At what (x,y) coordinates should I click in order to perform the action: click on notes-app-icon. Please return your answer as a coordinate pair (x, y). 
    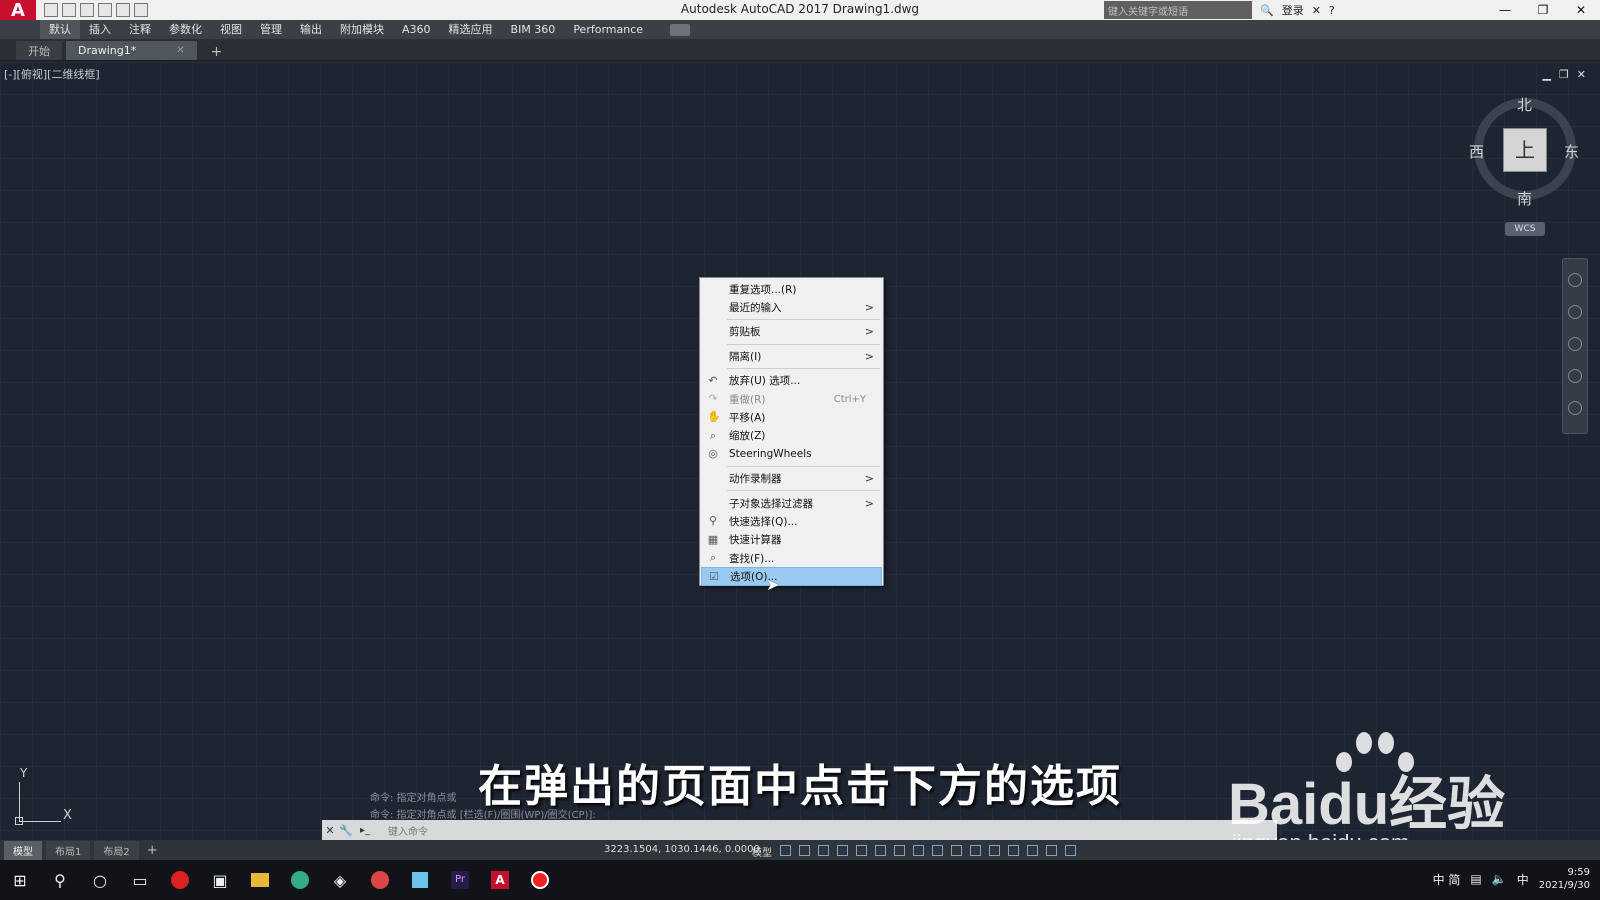
    Looking at the image, I should click on (420, 880).